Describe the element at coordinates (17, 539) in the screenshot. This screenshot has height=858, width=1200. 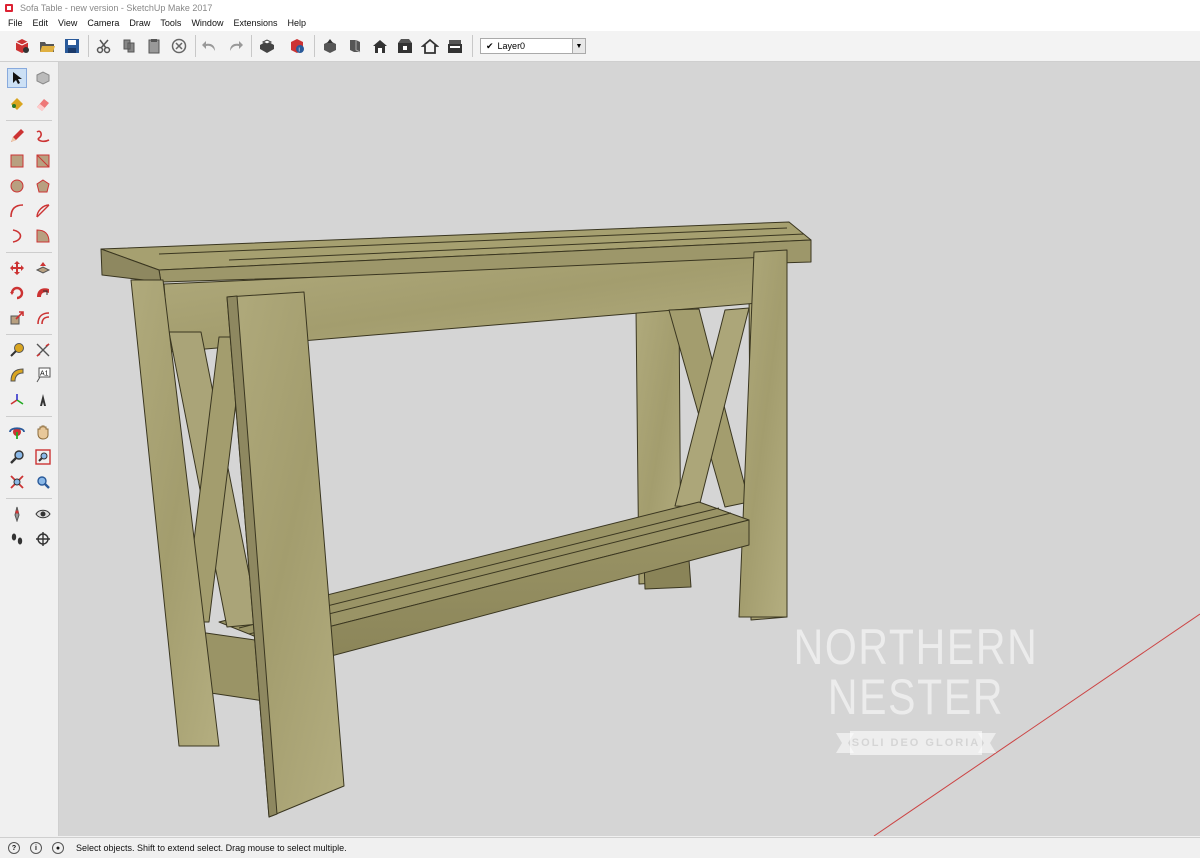
I see `walk-footprints-icon` at that location.